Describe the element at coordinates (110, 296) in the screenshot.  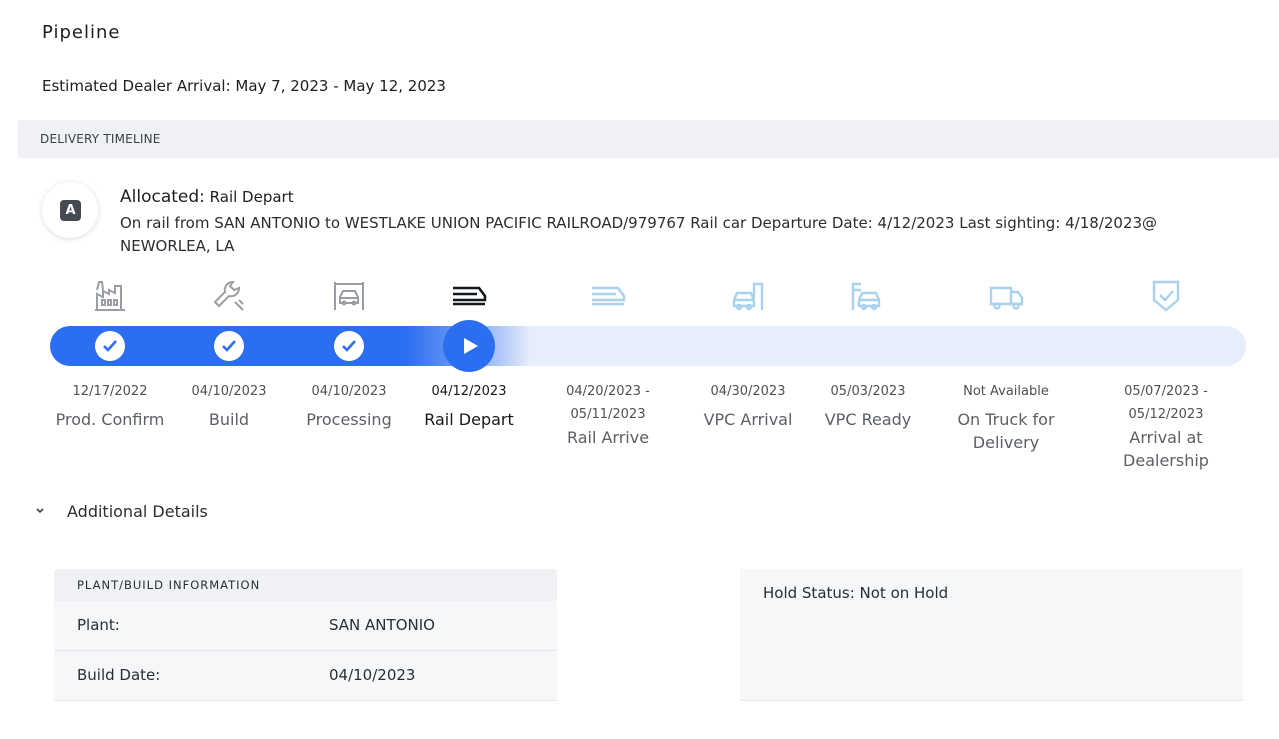
I see `factory-icon` at that location.